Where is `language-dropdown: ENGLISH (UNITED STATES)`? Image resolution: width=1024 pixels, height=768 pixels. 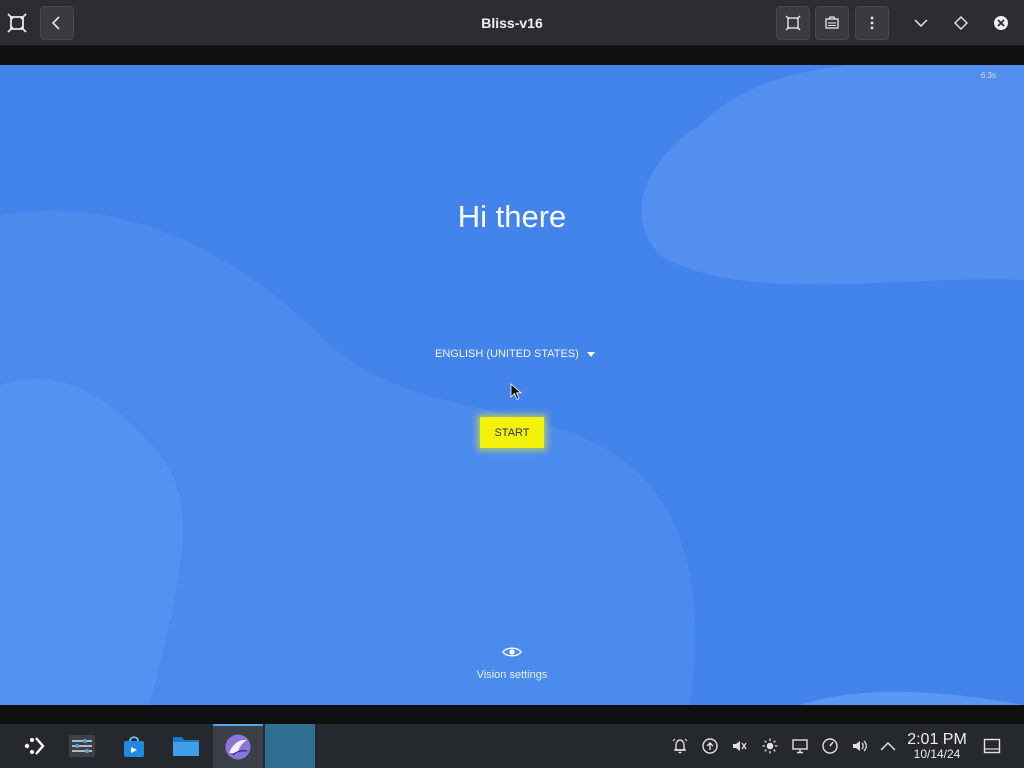 language-dropdown: ENGLISH (UNITED STATES) is located at coordinates (515, 354).